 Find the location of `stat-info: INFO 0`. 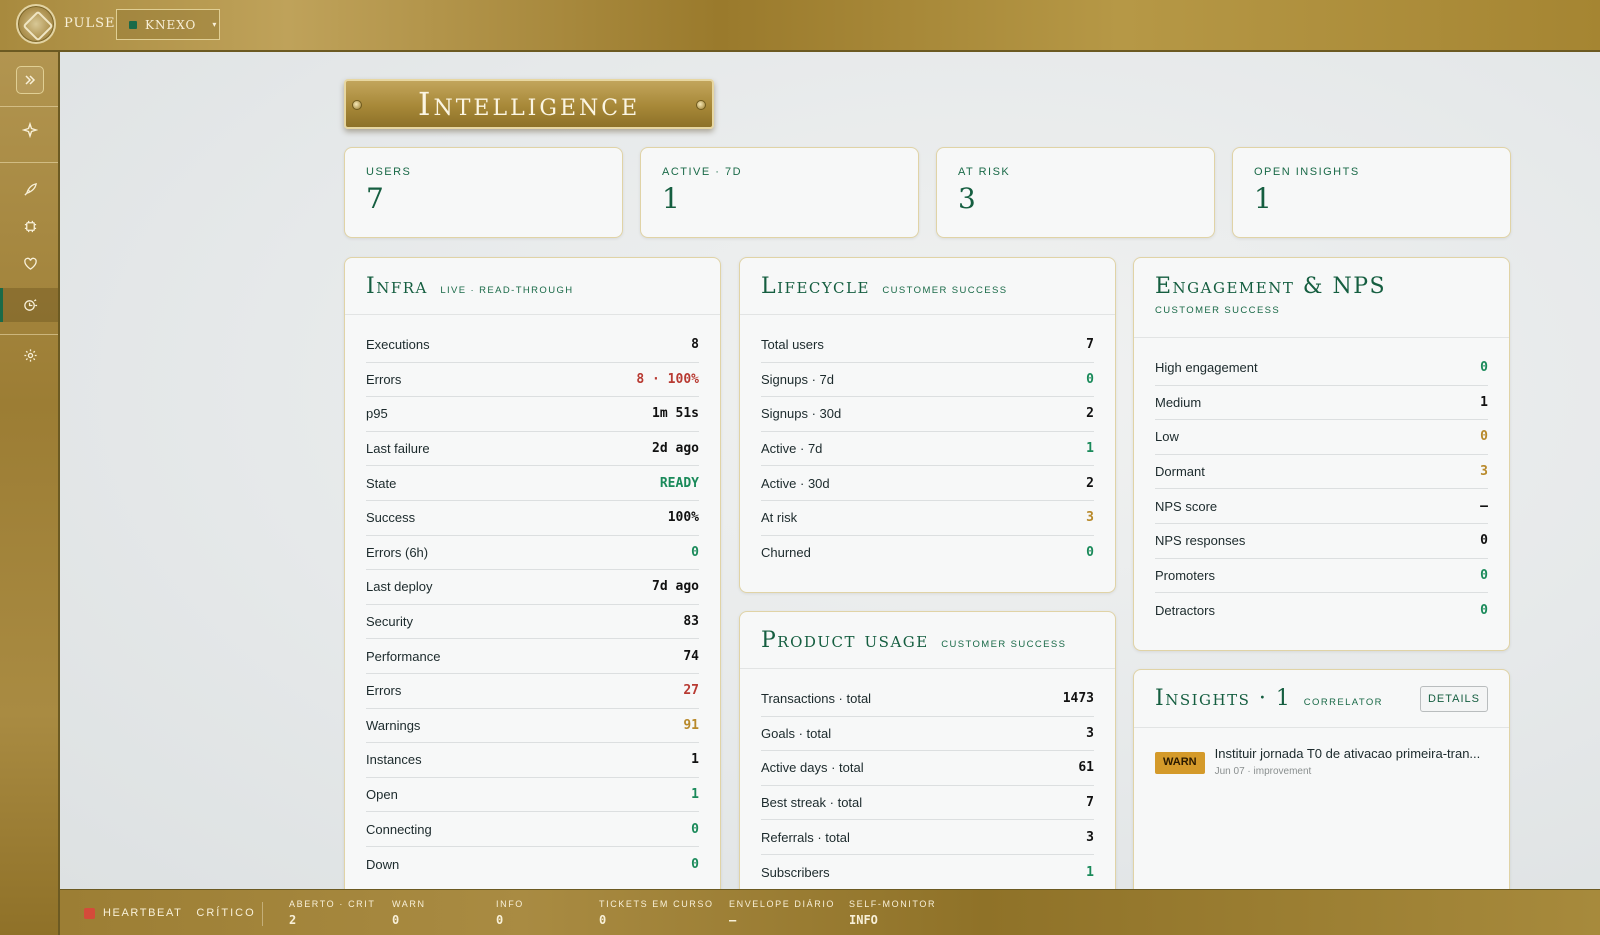

stat-info: INFO 0 is located at coordinates (510, 913).